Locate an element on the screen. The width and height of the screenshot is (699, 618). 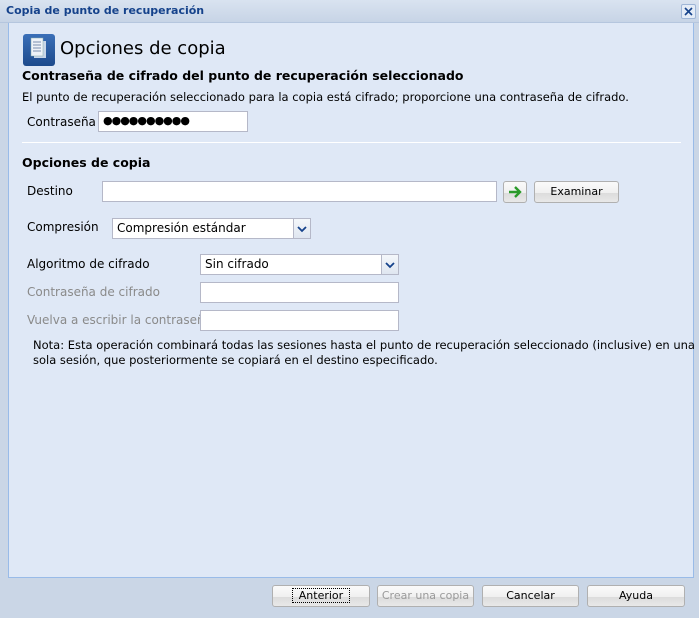
back-label: Anterior is located at coordinates (321, 595).